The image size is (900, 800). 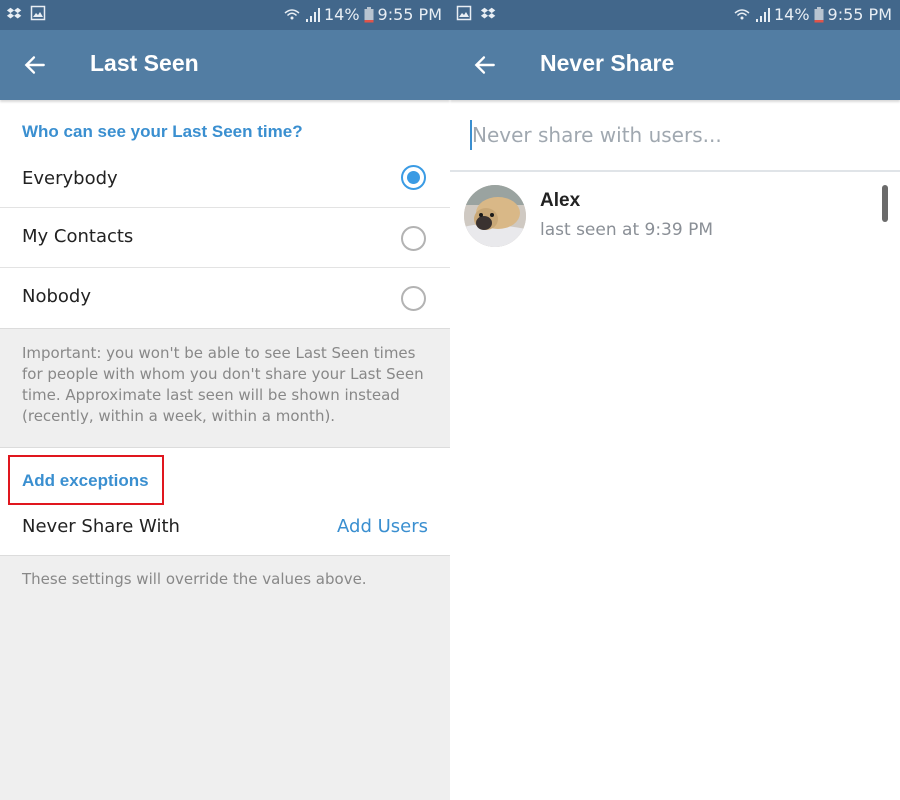 I want to click on add-users-link: Add Users, so click(x=382, y=526).